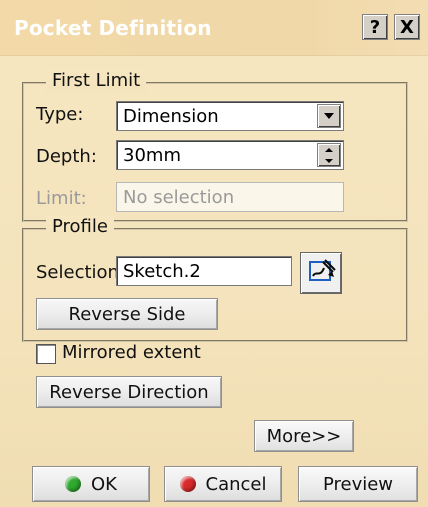  I want to click on preview-label: Preview, so click(358, 484).